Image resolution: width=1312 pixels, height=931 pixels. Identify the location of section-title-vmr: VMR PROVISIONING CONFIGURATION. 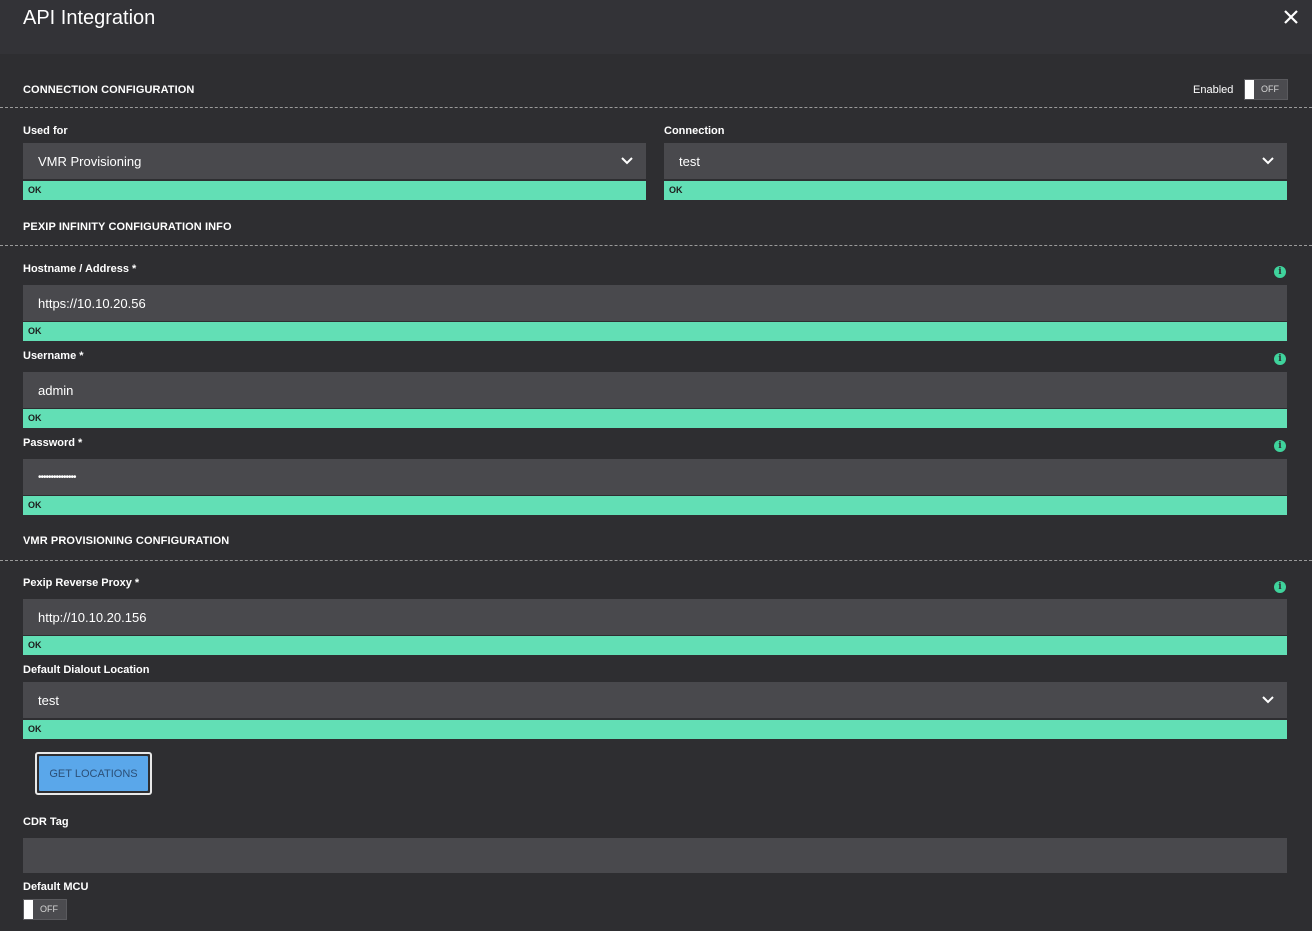
(126, 541).